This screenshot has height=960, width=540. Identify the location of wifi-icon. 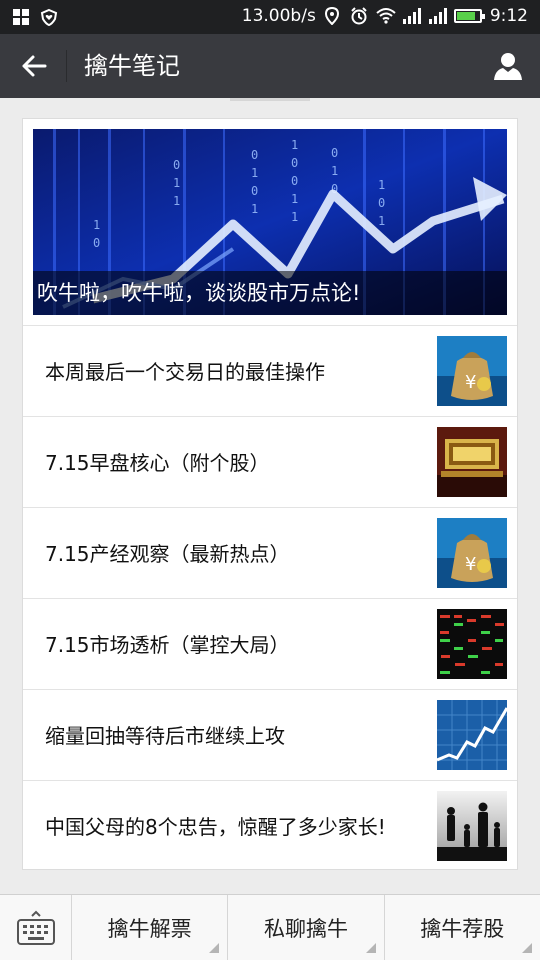
(386, 16).